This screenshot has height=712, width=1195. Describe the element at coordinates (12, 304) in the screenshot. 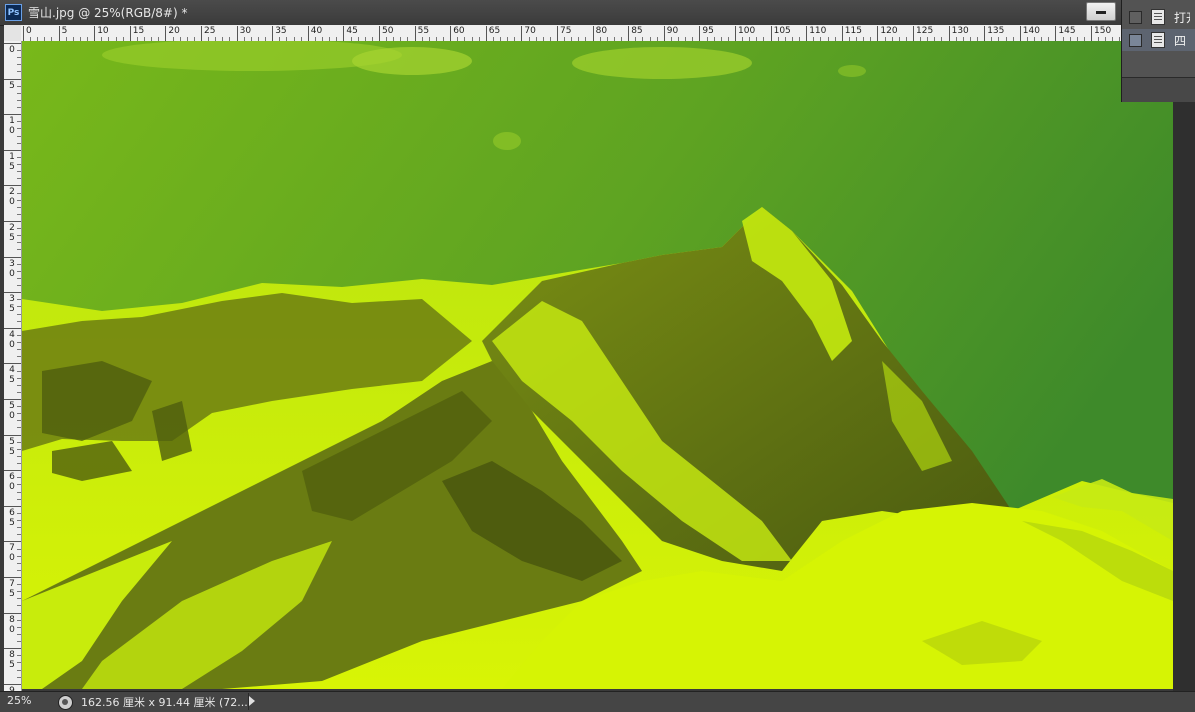

I see `ruler-label: 35` at that location.